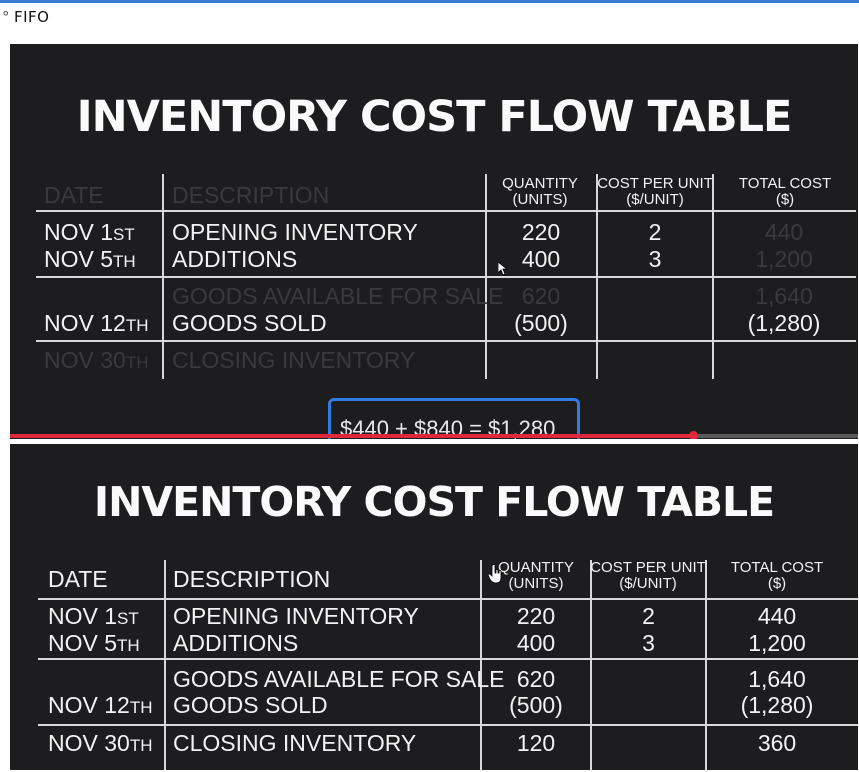  What do you see at coordinates (540, 199) in the screenshot?
I see `header-quantity-line2: (UNITS)` at bounding box center [540, 199].